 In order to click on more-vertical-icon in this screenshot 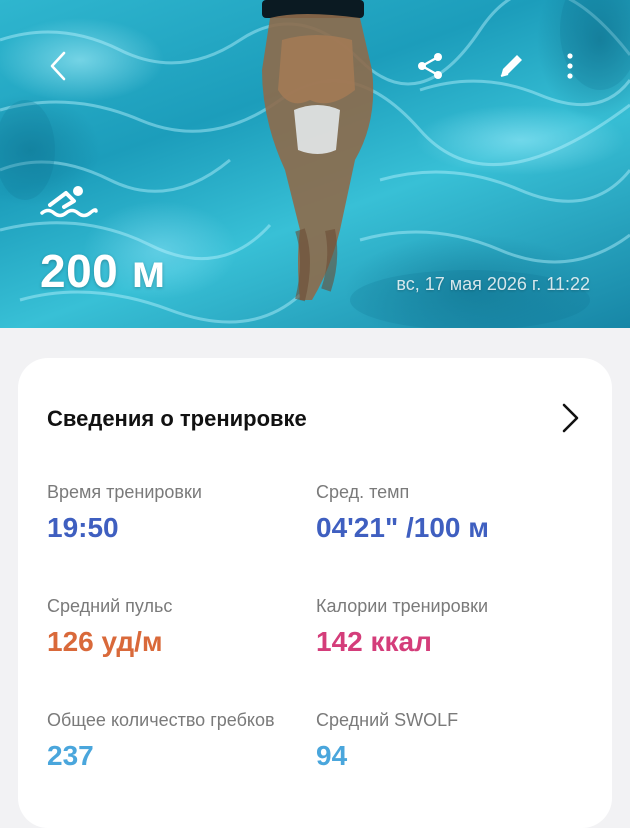, I will do `click(570, 66)`.